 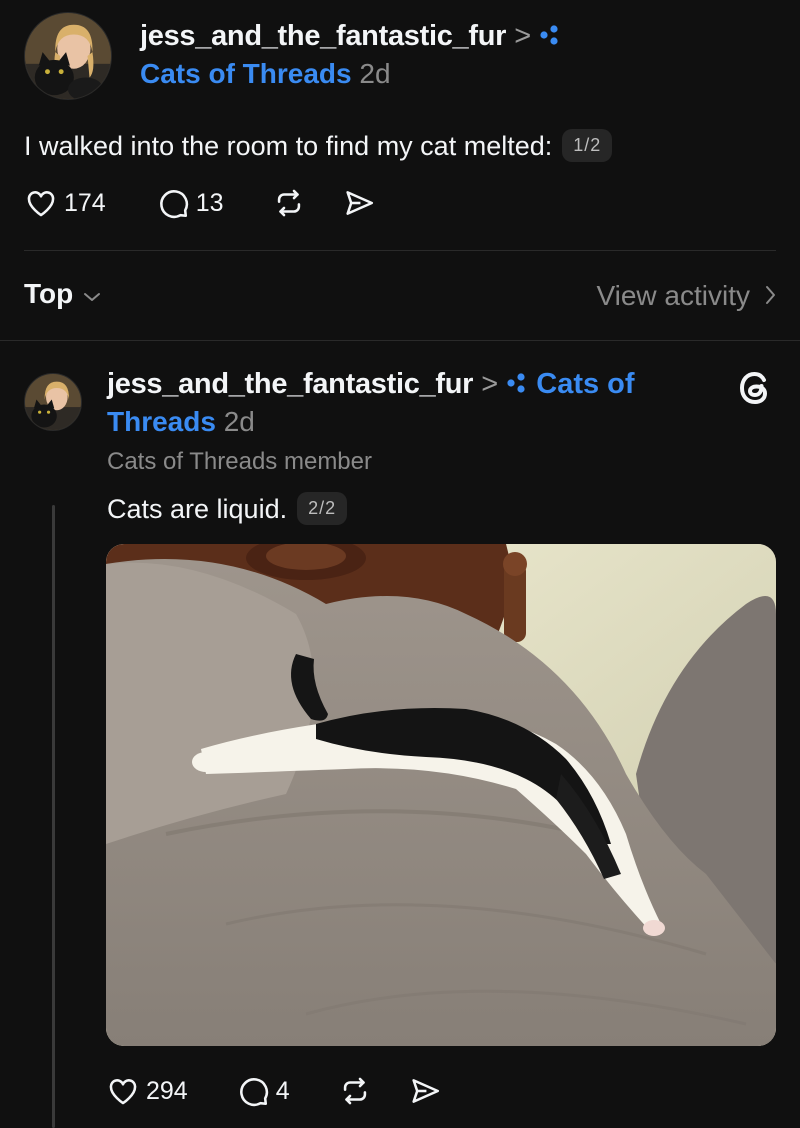 What do you see at coordinates (85, 202) in the screenshot?
I see `like-count: 174` at bounding box center [85, 202].